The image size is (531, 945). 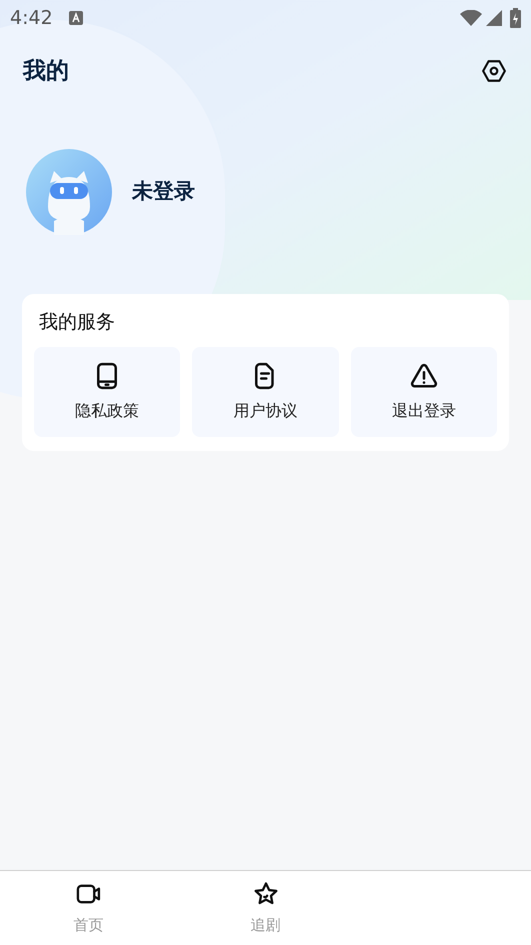 What do you see at coordinates (494, 18) in the screenshot?
I see `signal-icon` at bounding box center [494, 18].